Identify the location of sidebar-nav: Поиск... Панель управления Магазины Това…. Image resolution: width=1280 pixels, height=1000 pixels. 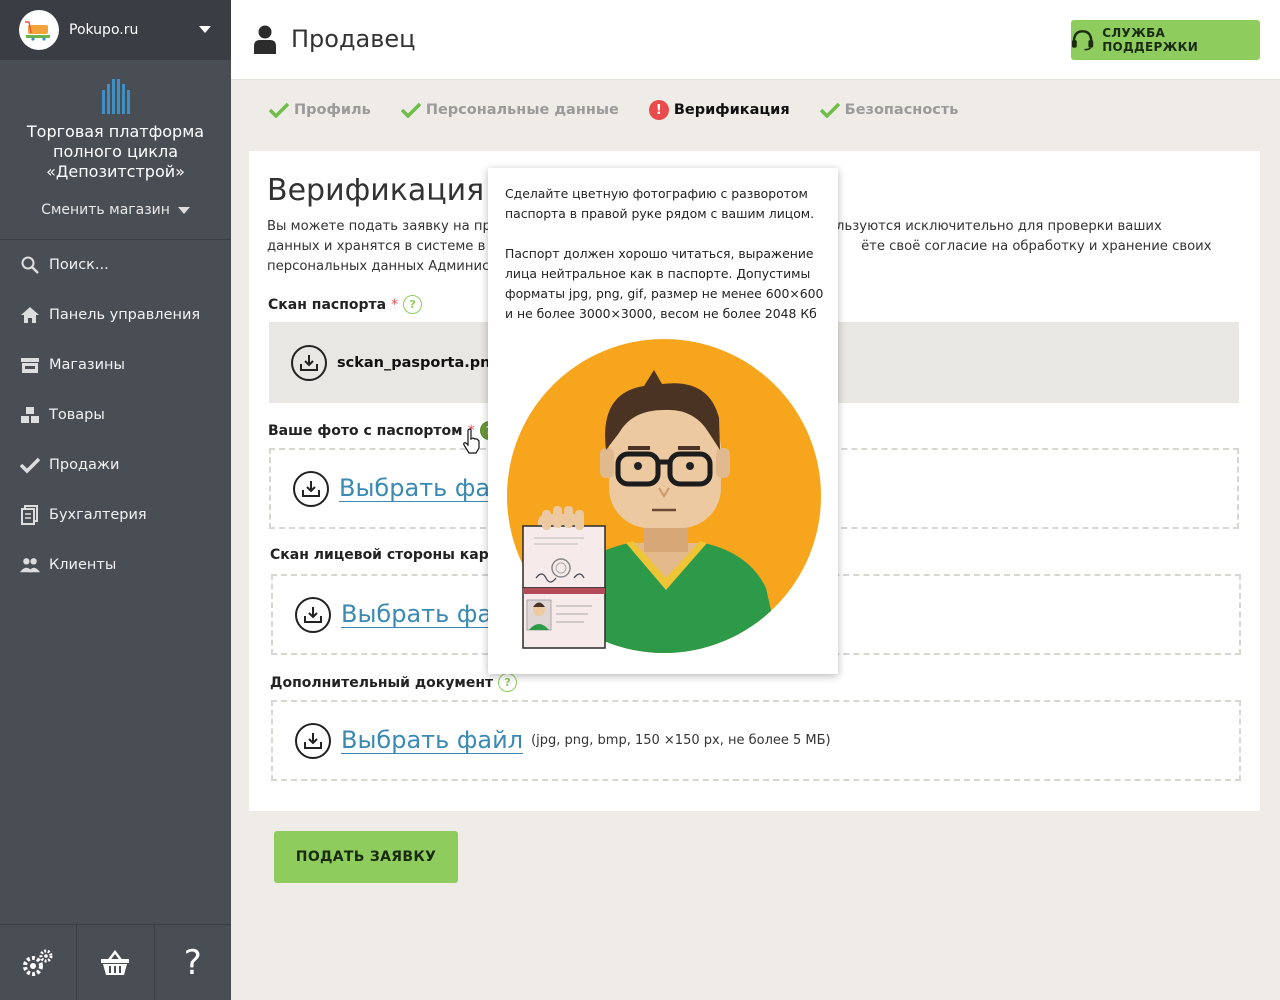
(115, 415).